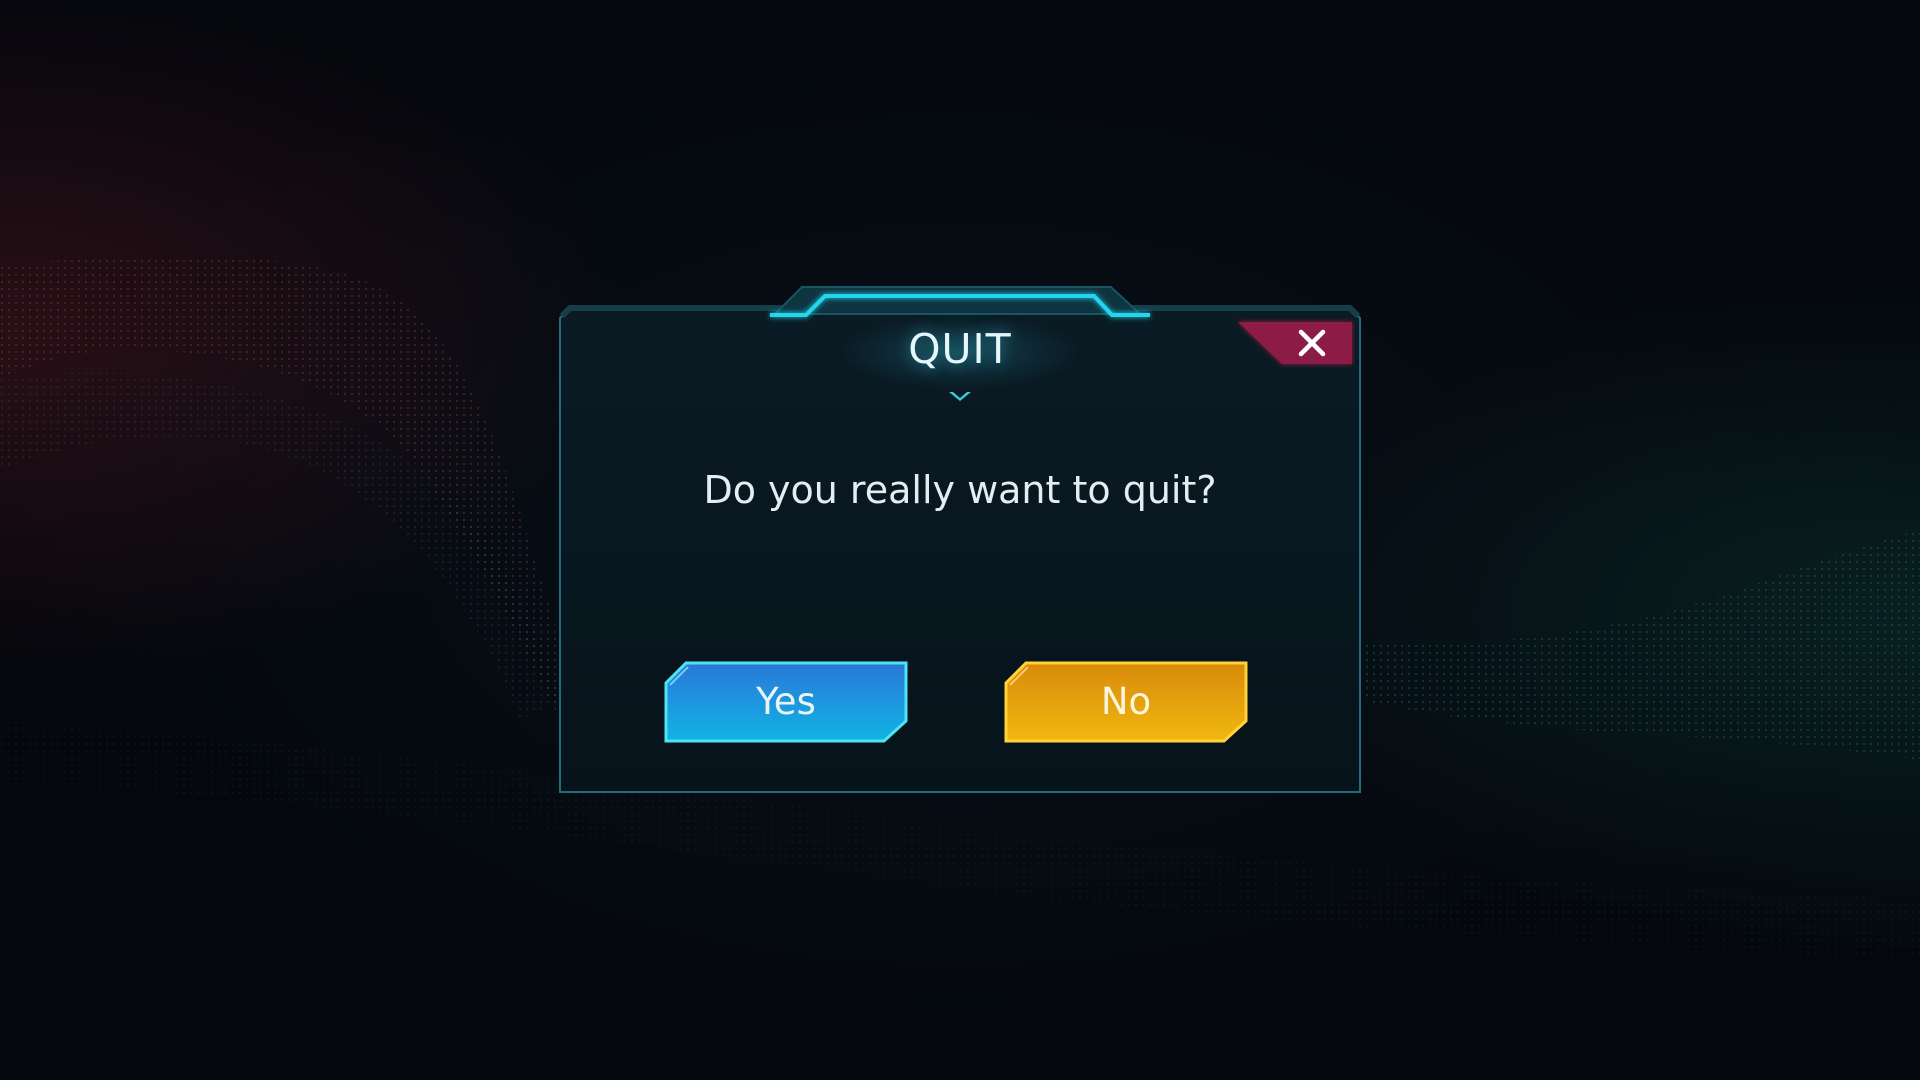 Image resolution: width=1920 pixels, height=1080 pixels. Describe the element at coordinates (960, 349) in the screenshot. I see `dialog-title: QUIT` at that location.